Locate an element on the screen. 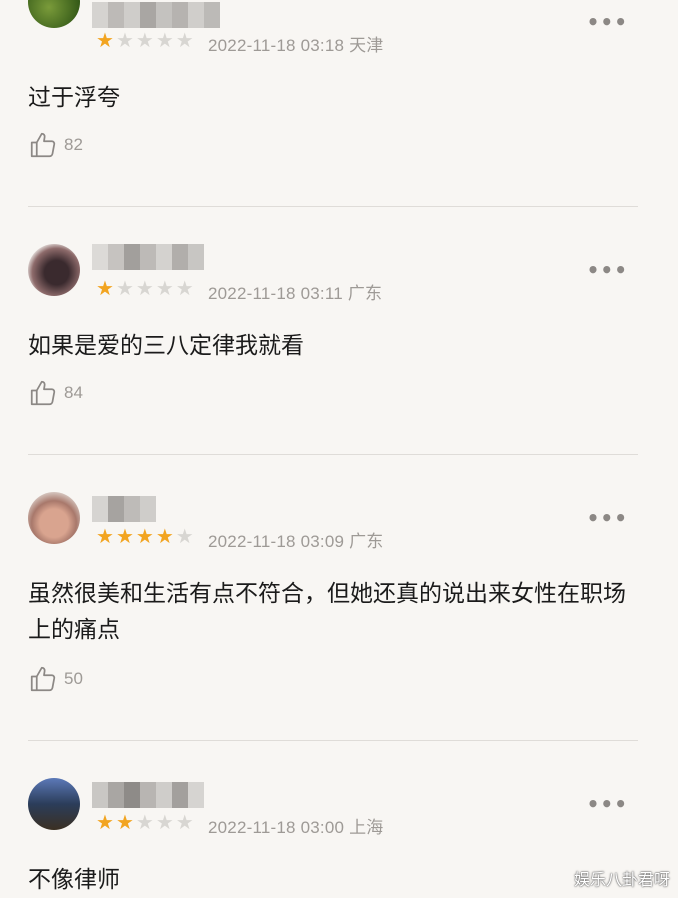 This screenshot has width=678, height=898. review-content: 过于浮夸 is located at coordinates (74, 98).